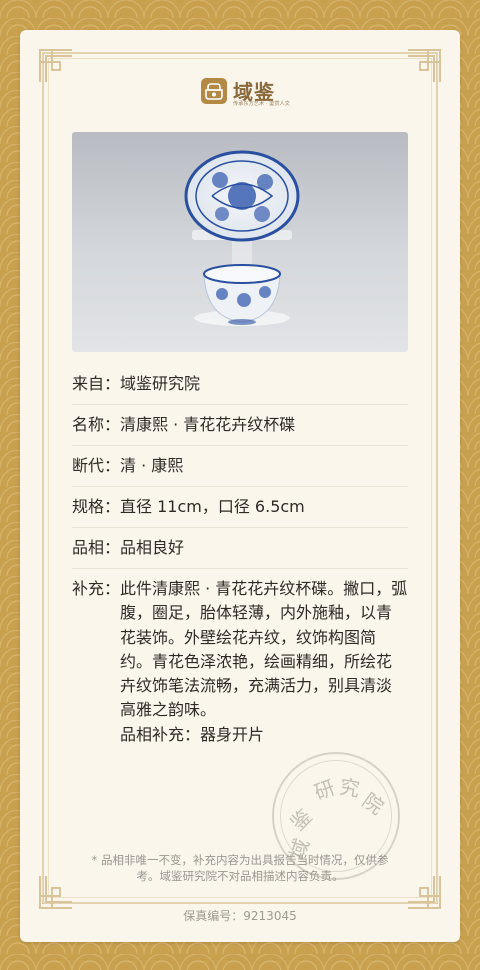  I want to click on info-label: 品相：, so click(96, 547).